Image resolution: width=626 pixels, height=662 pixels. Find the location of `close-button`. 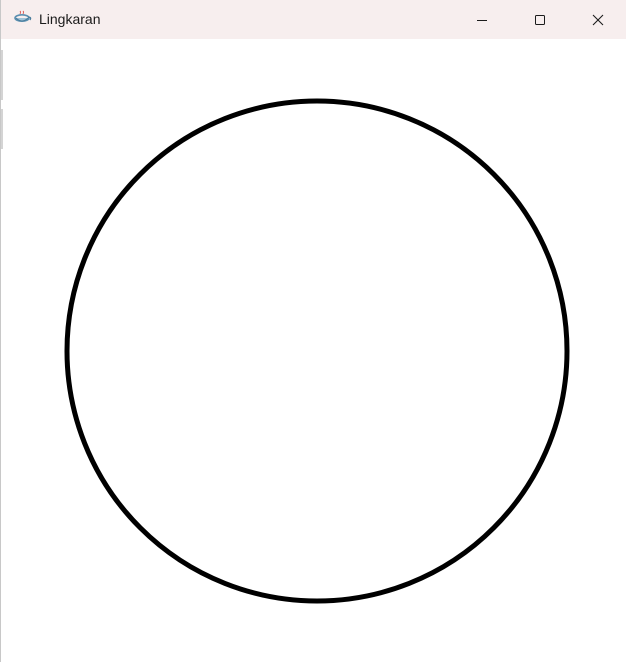

close-button is located at coordinates (597, 19).